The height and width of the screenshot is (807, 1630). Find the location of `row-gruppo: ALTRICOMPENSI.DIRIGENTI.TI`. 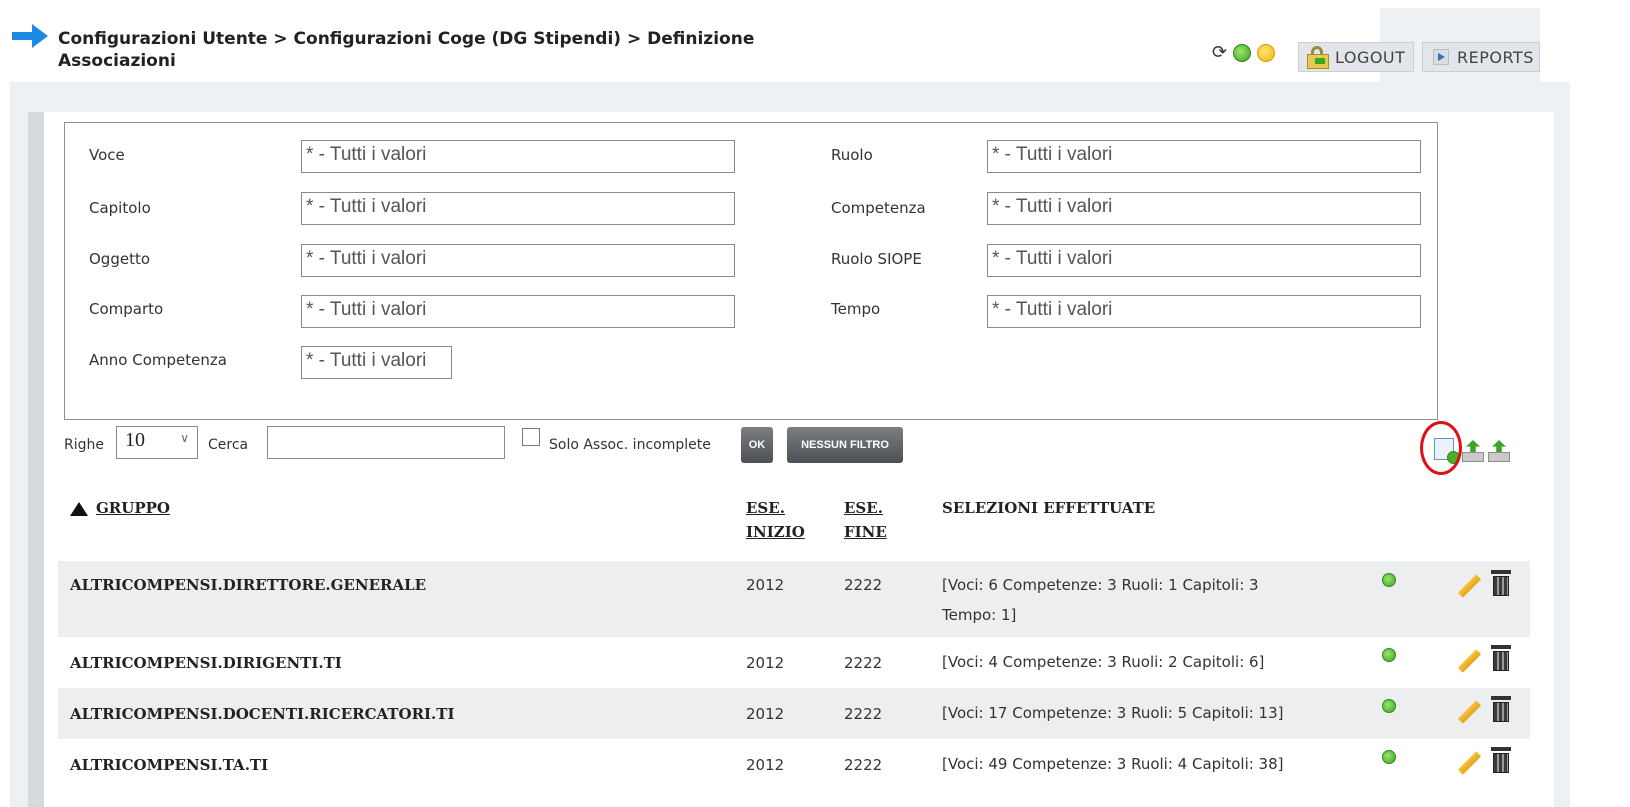

row-gruppo: ALTRICOMPENSI.DIRIGENTI.TI is located at coordinates (206, 663).